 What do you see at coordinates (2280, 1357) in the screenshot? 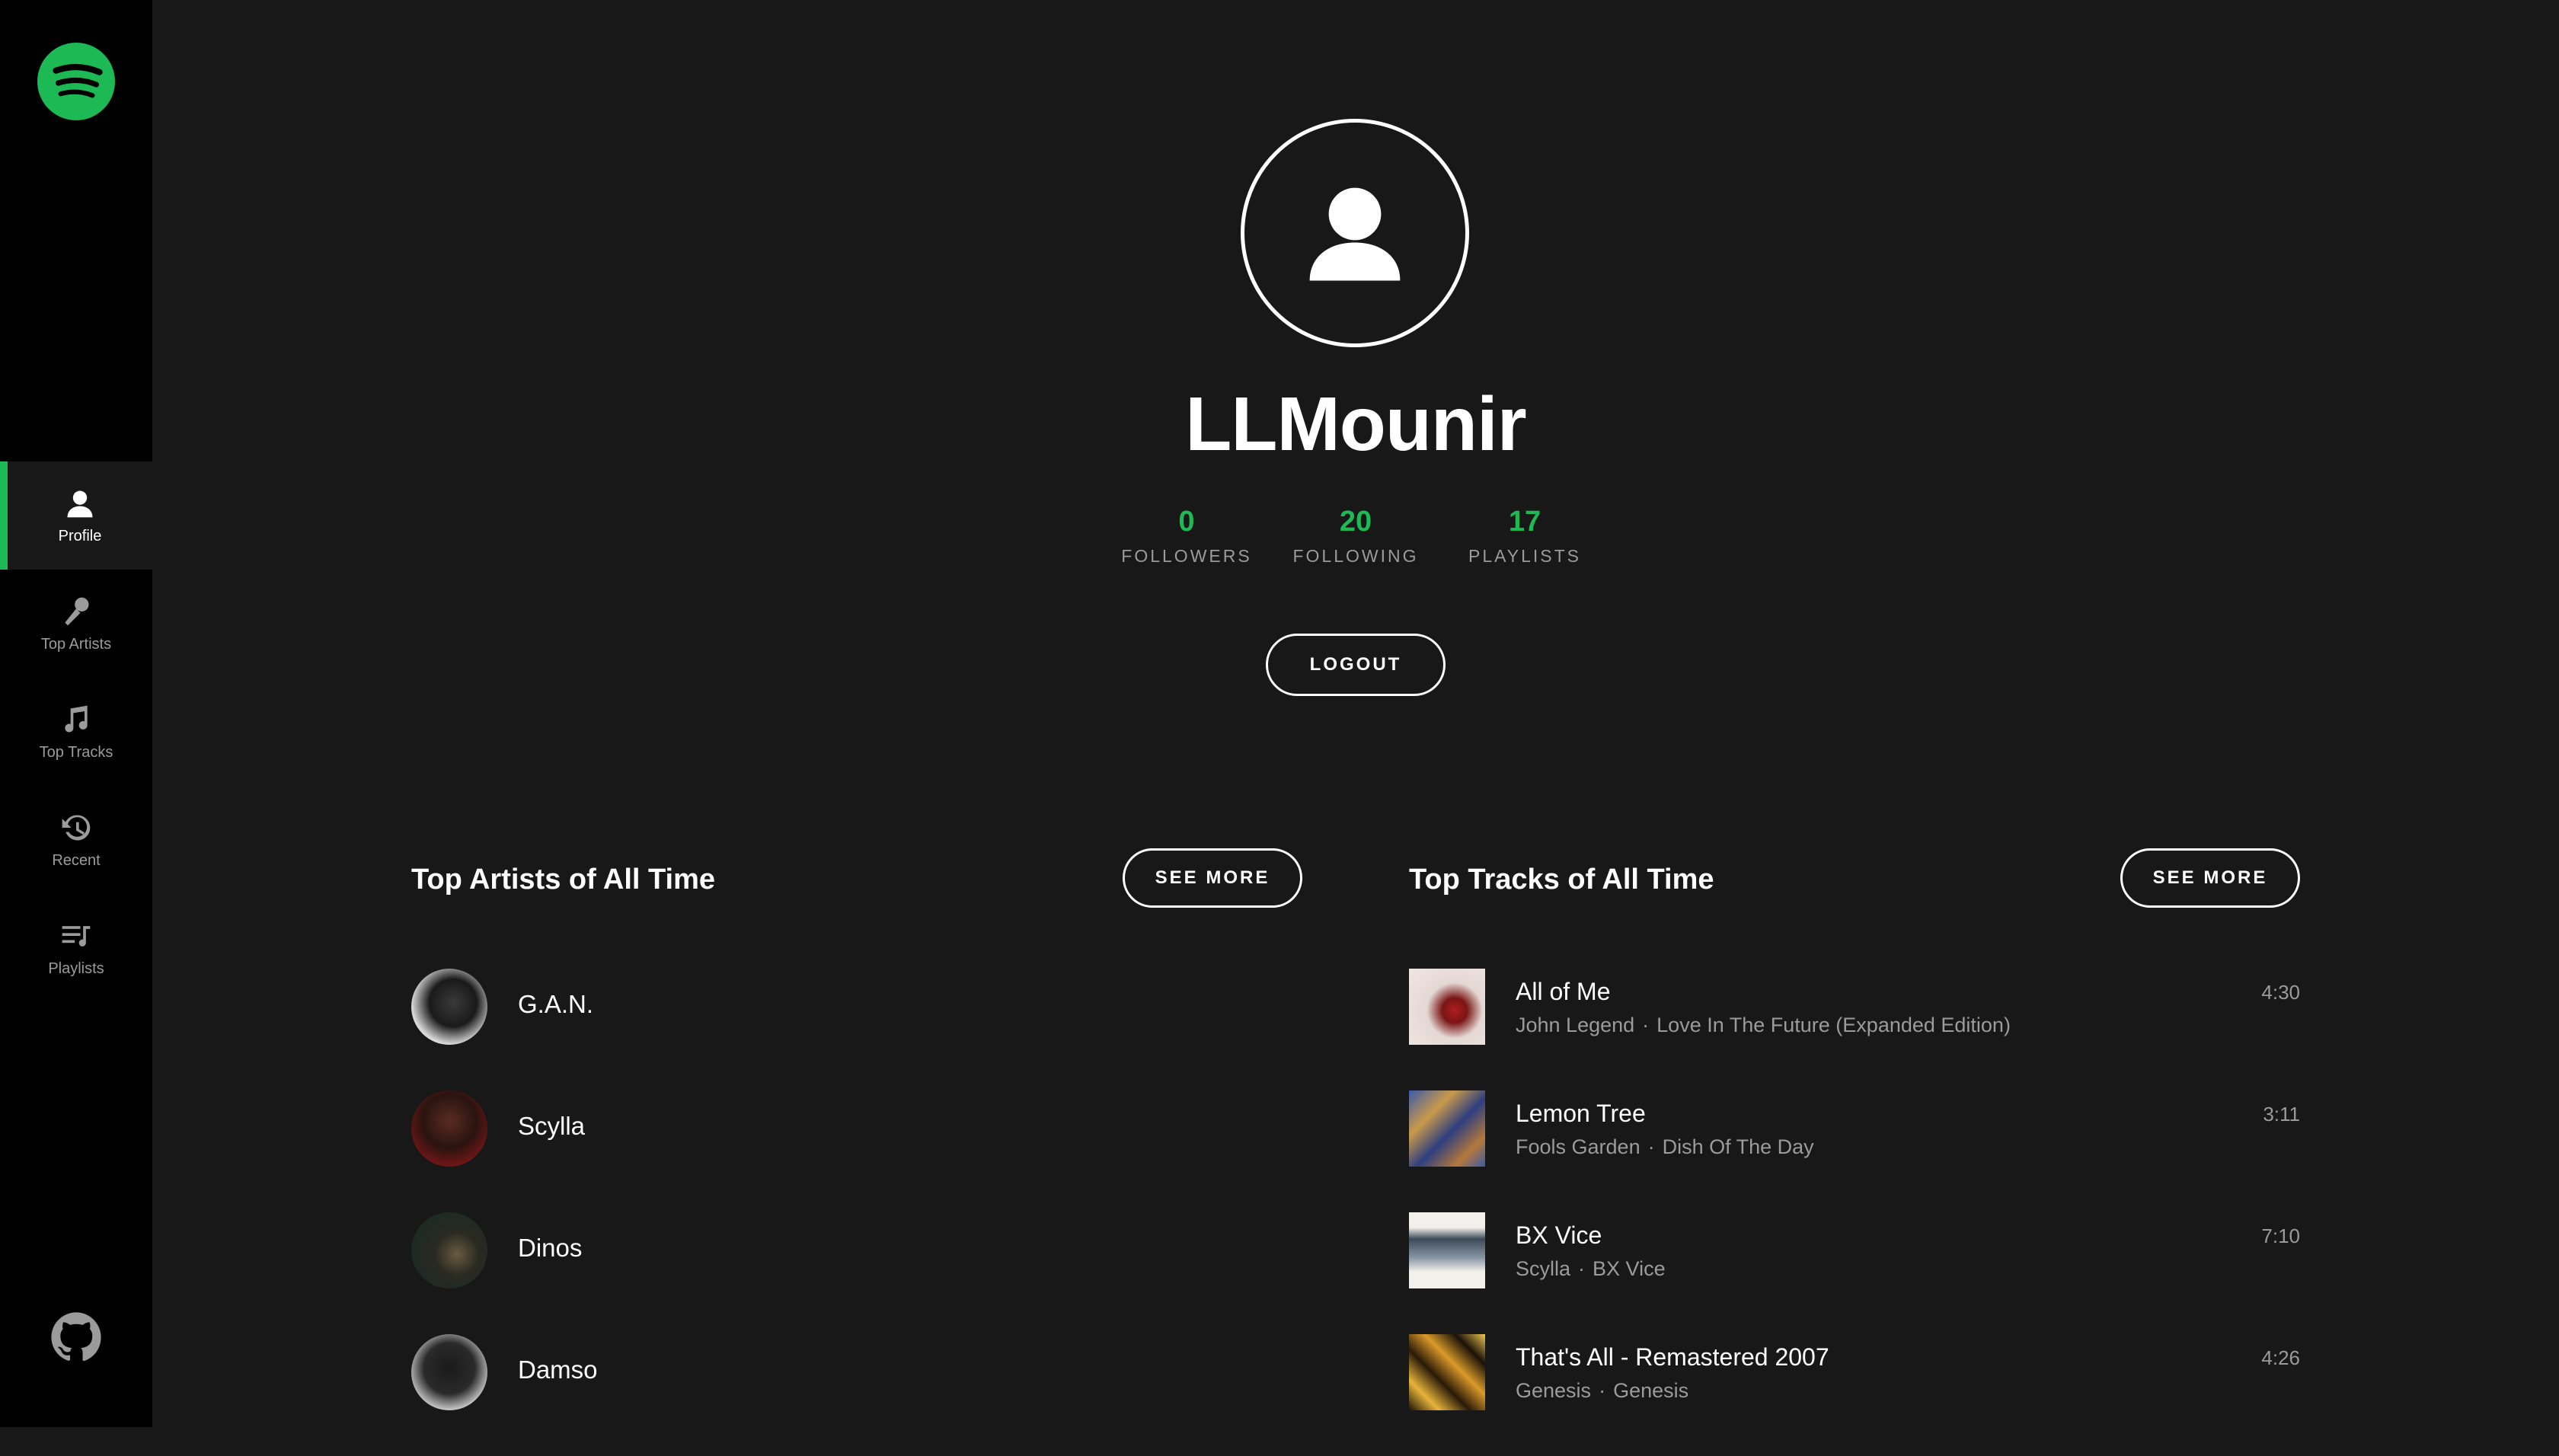
I see `track-duration: 4:26` at bounding box center [2280, 1357].